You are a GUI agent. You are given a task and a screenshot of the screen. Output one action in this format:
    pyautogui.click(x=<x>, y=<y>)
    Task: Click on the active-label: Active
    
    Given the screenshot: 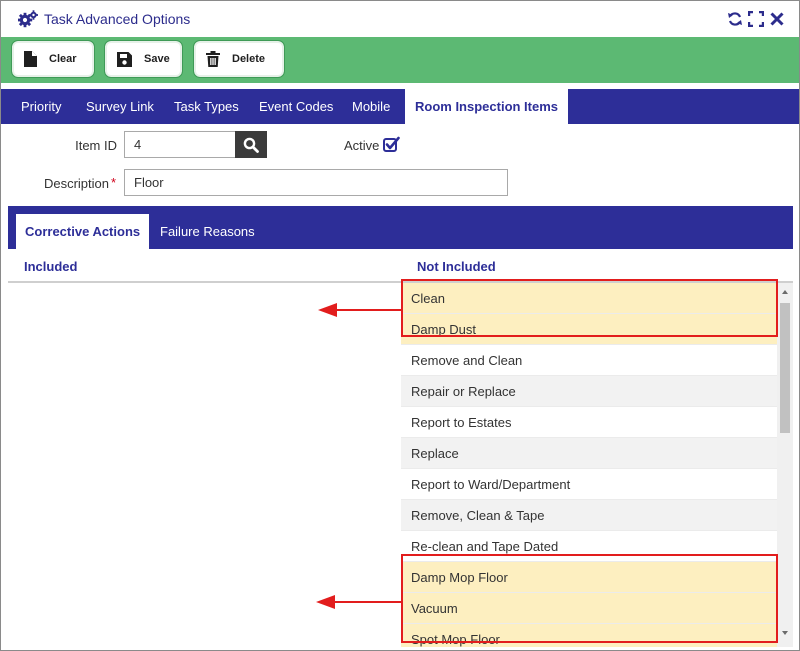 What is the action you would take?
    pyautogui.click(x=362, y=145)
    